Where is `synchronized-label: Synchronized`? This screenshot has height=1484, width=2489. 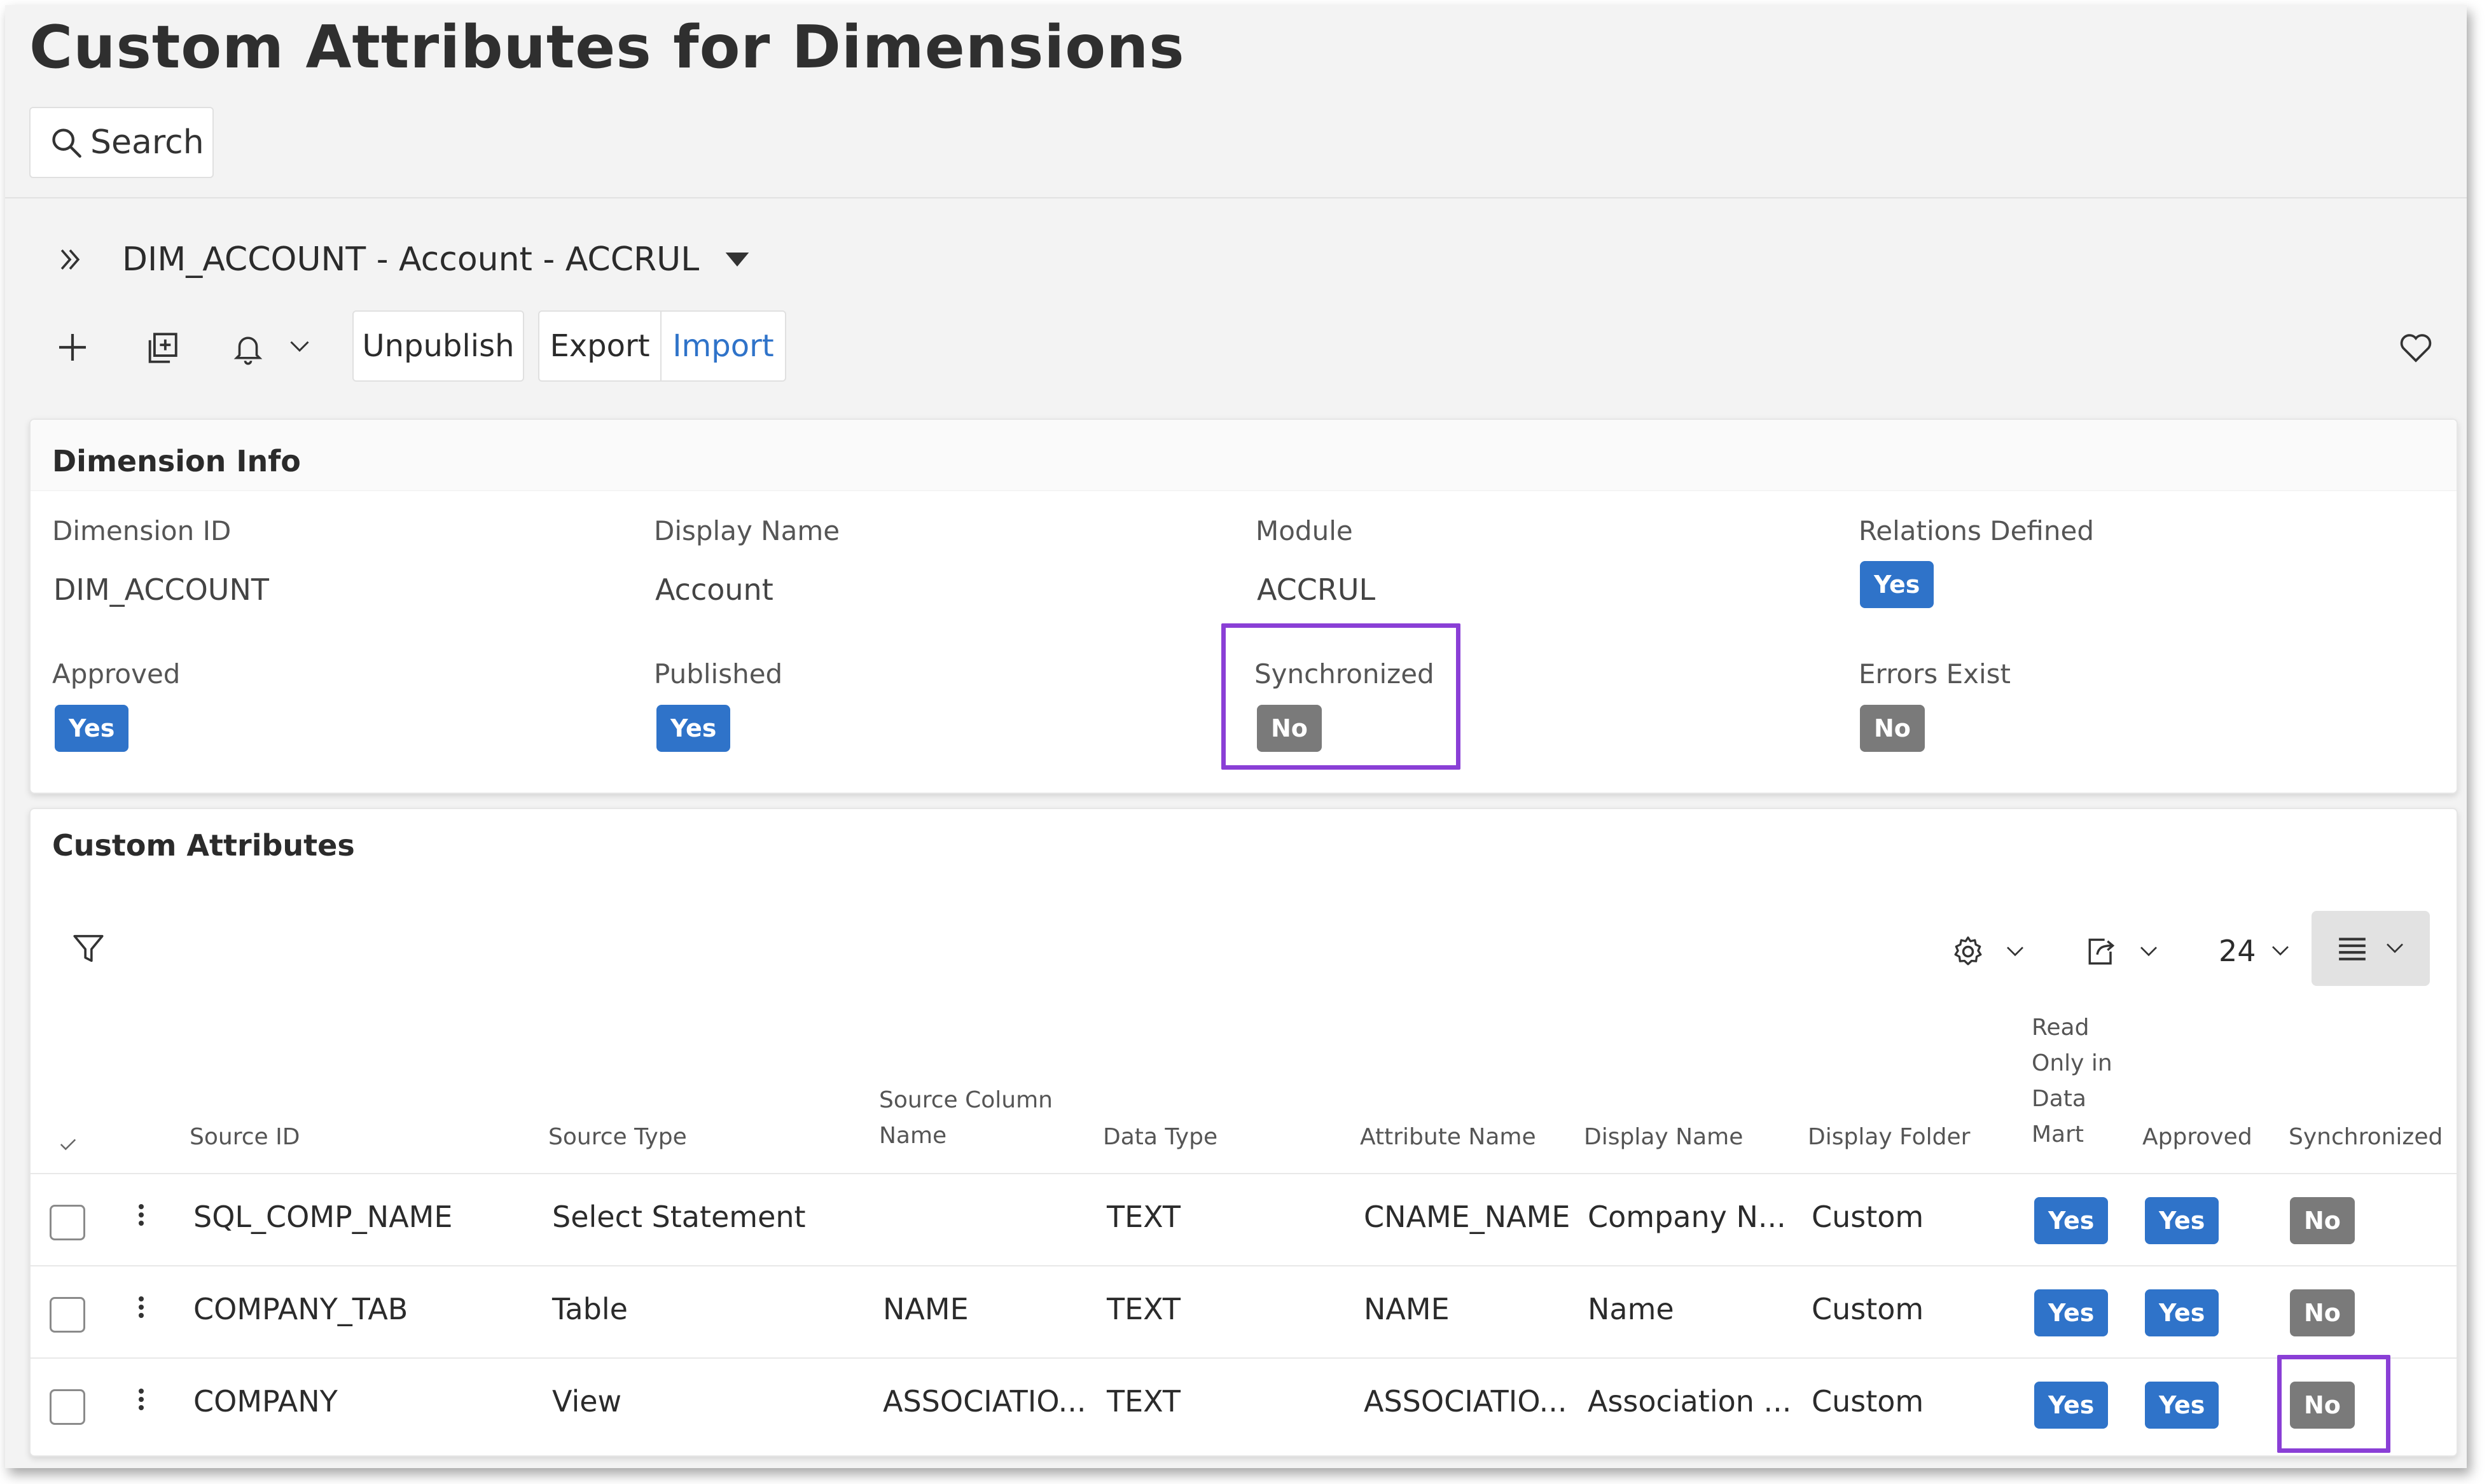
synchronized-label: Synchronized is located at coordinates (1344, 674).